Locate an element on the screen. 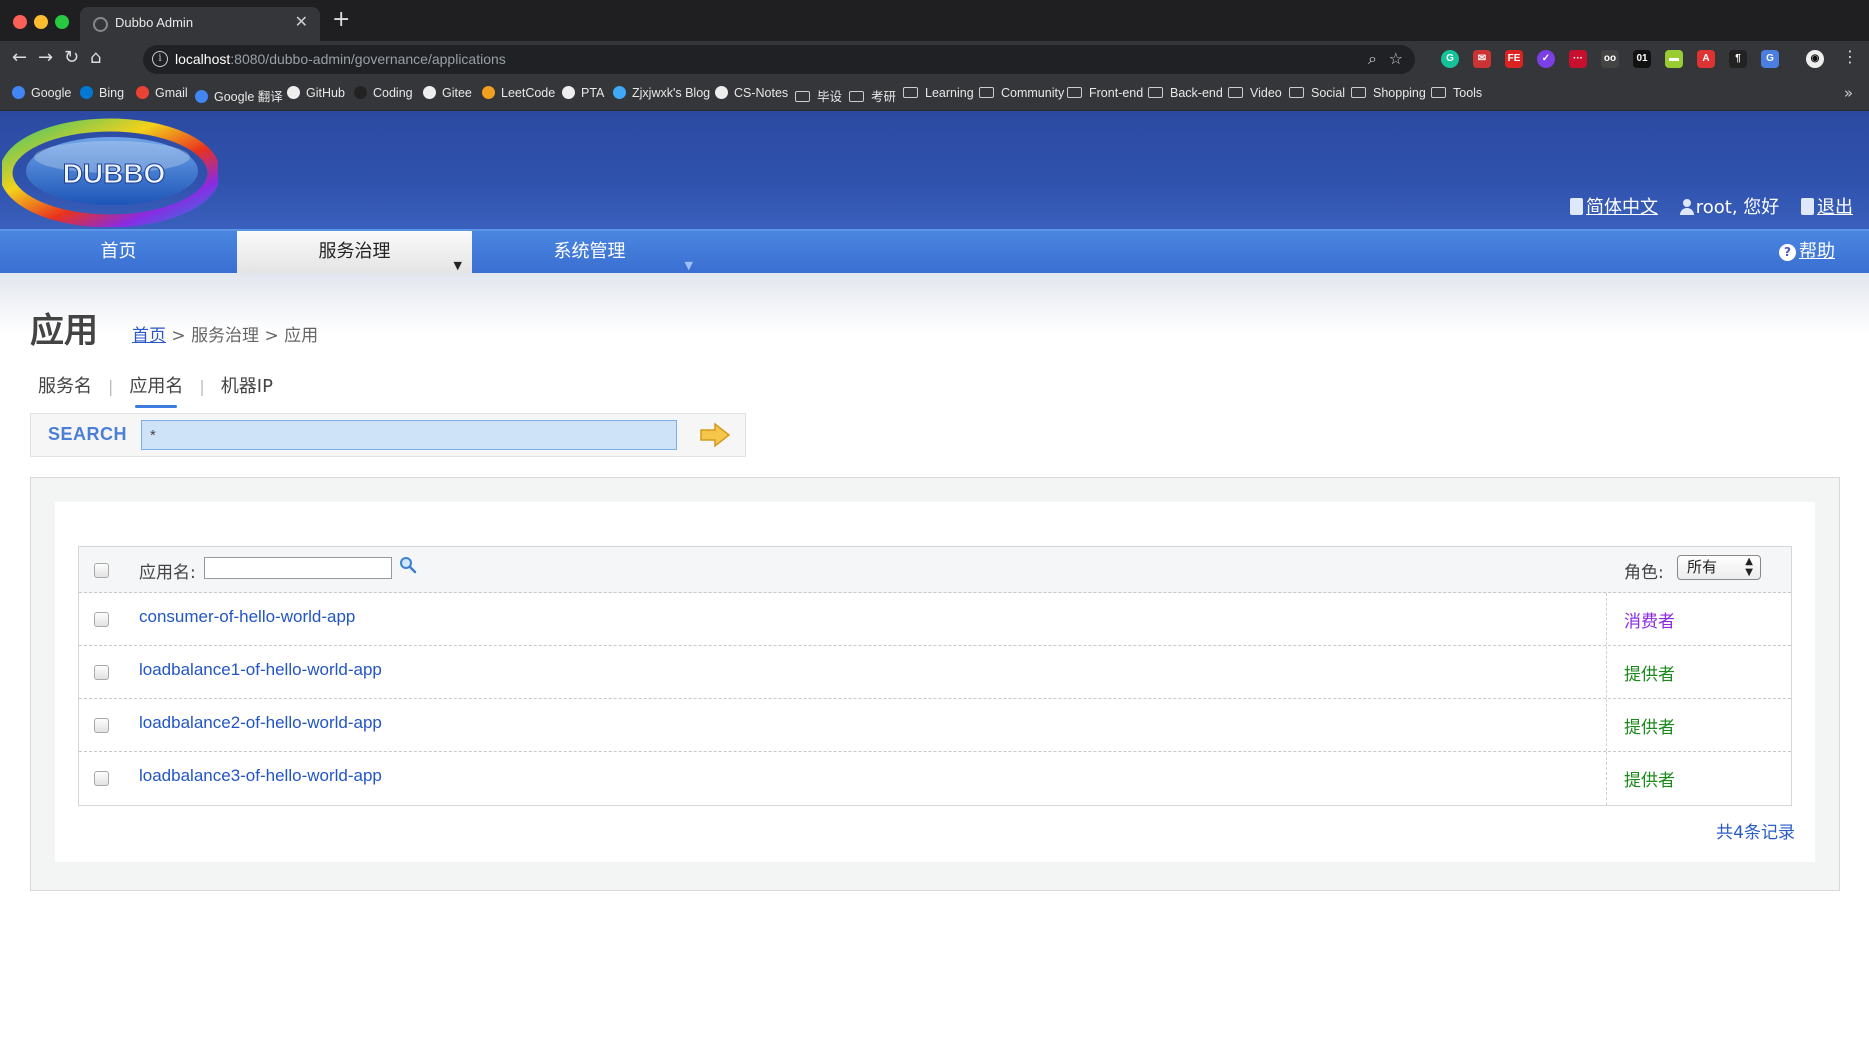 The image size is (1869, 1057). language-link: 简体中文 is located at coordinates (1622, 207).